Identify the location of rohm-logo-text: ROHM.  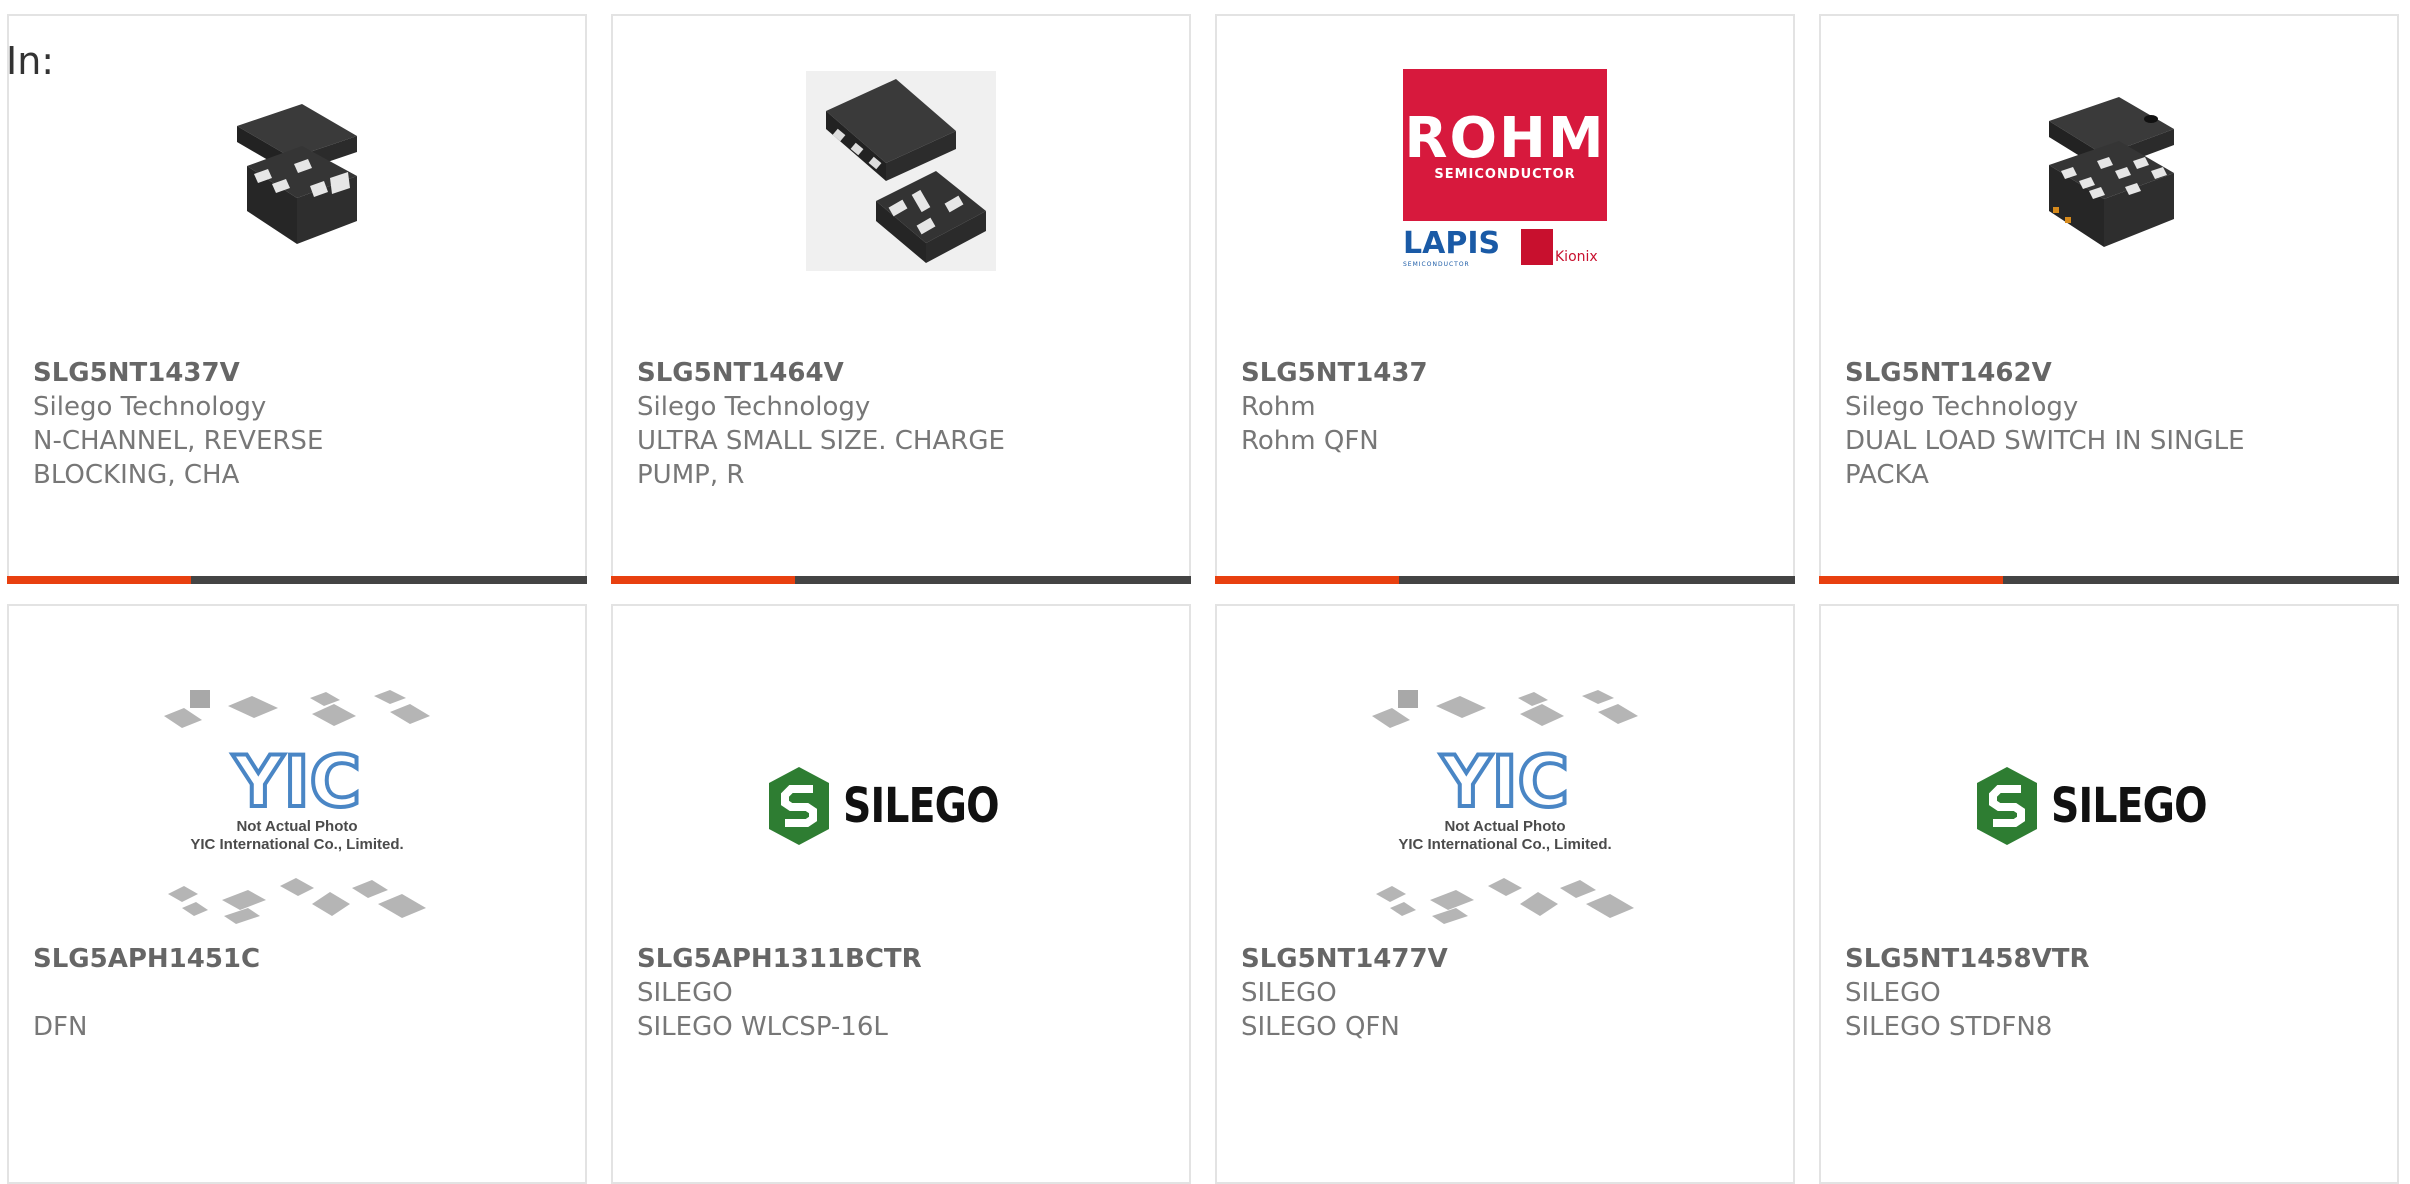
(1505, 138).